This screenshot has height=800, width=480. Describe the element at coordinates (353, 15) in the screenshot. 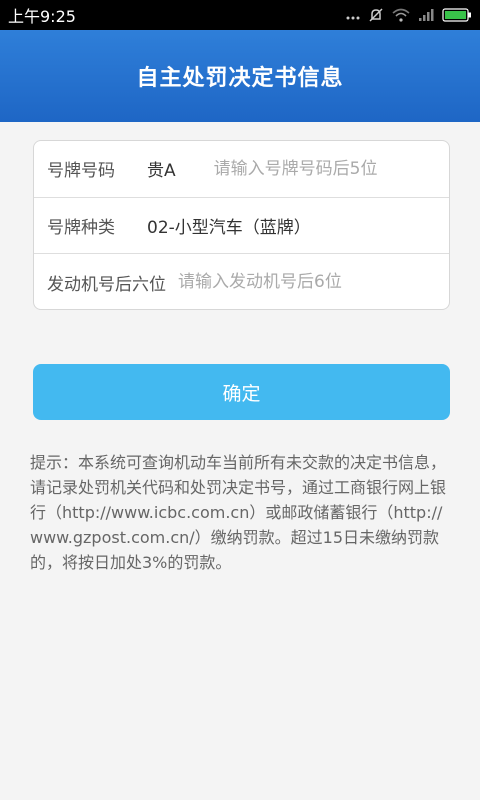

I see `dots-icon` at that location.